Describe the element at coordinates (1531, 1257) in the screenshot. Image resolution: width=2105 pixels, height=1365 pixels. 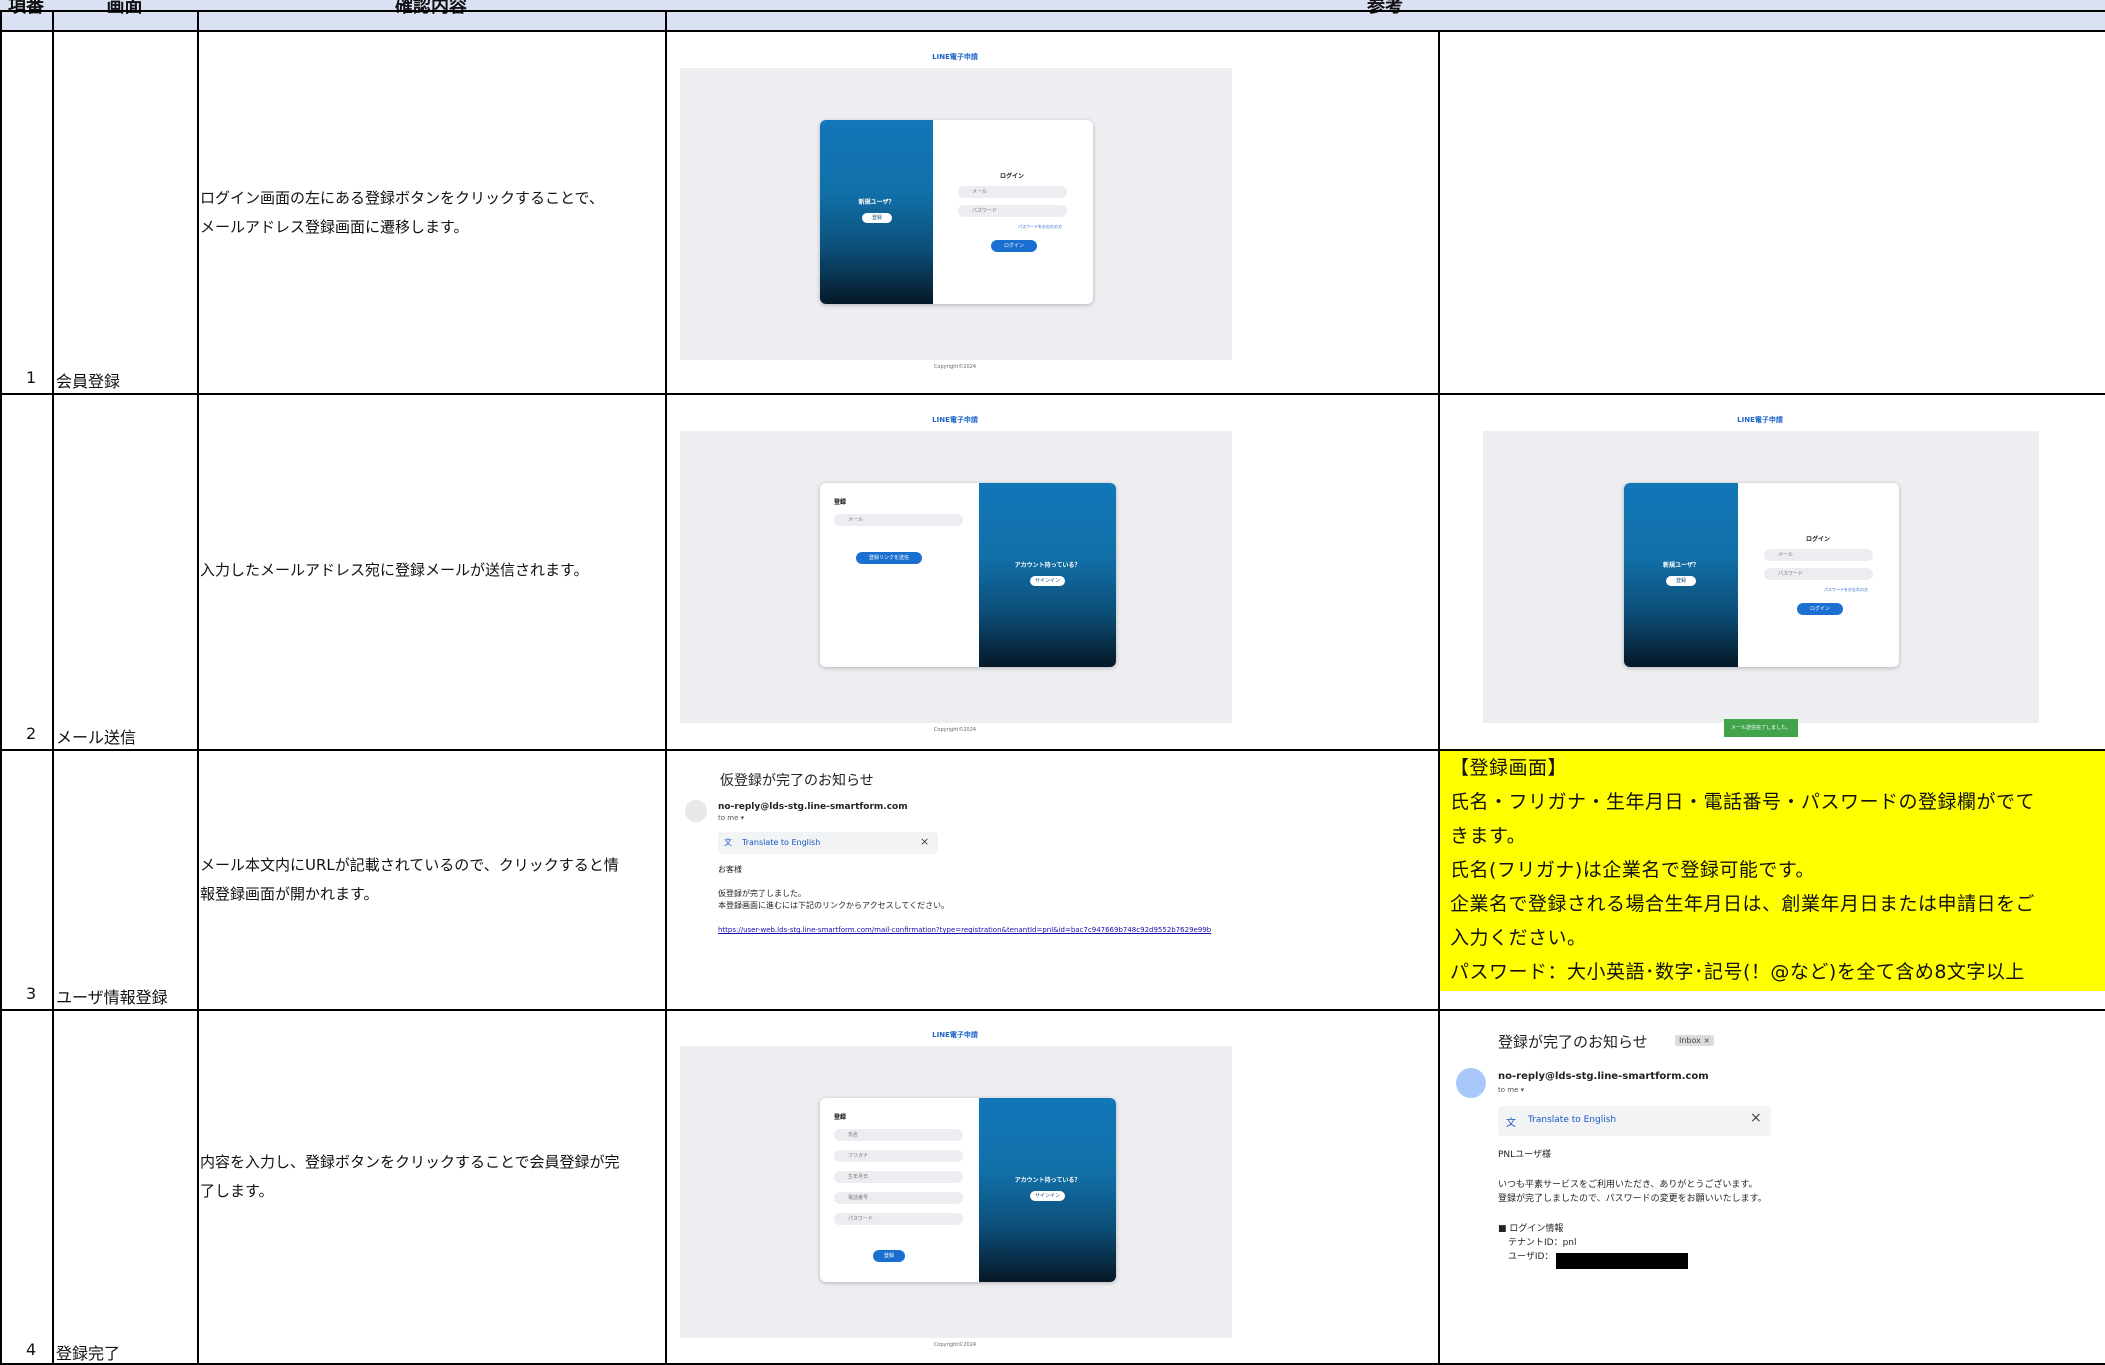
I see `user-id: ユーザID：` at that location.